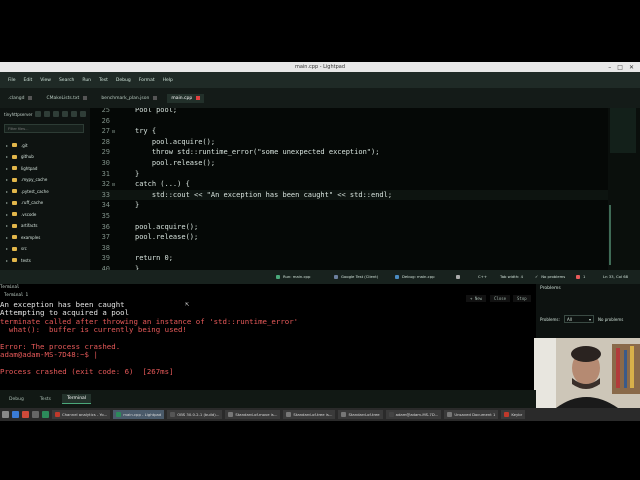 The height and width of the screenshot is (480, 640). I want to click on files-icon, so click(15, 414).